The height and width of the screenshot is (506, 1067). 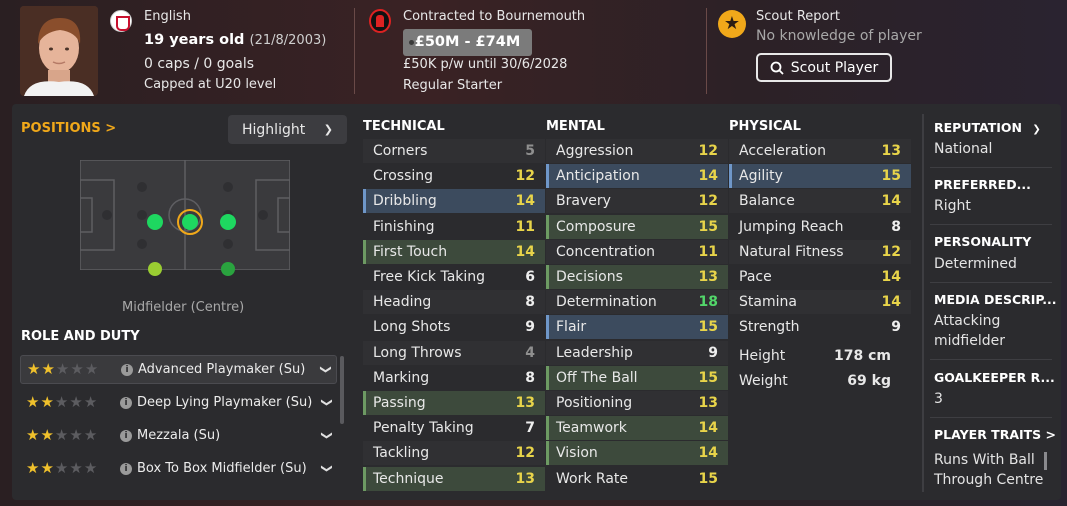 What do you see at coordinates (530, 327) in the screenshot?
I see `attribute-value: 9` at bounding box center [530, 327].